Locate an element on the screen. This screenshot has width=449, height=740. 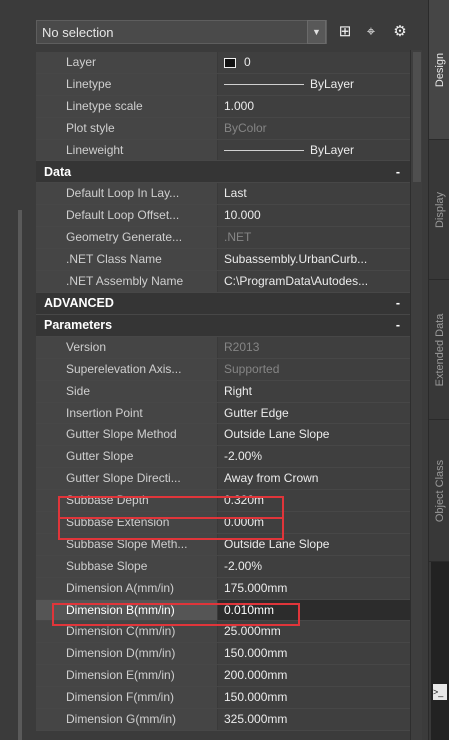
property-row: Subbase Slope Meth... Outside Lane Slope is located at coordinates (223, 544).